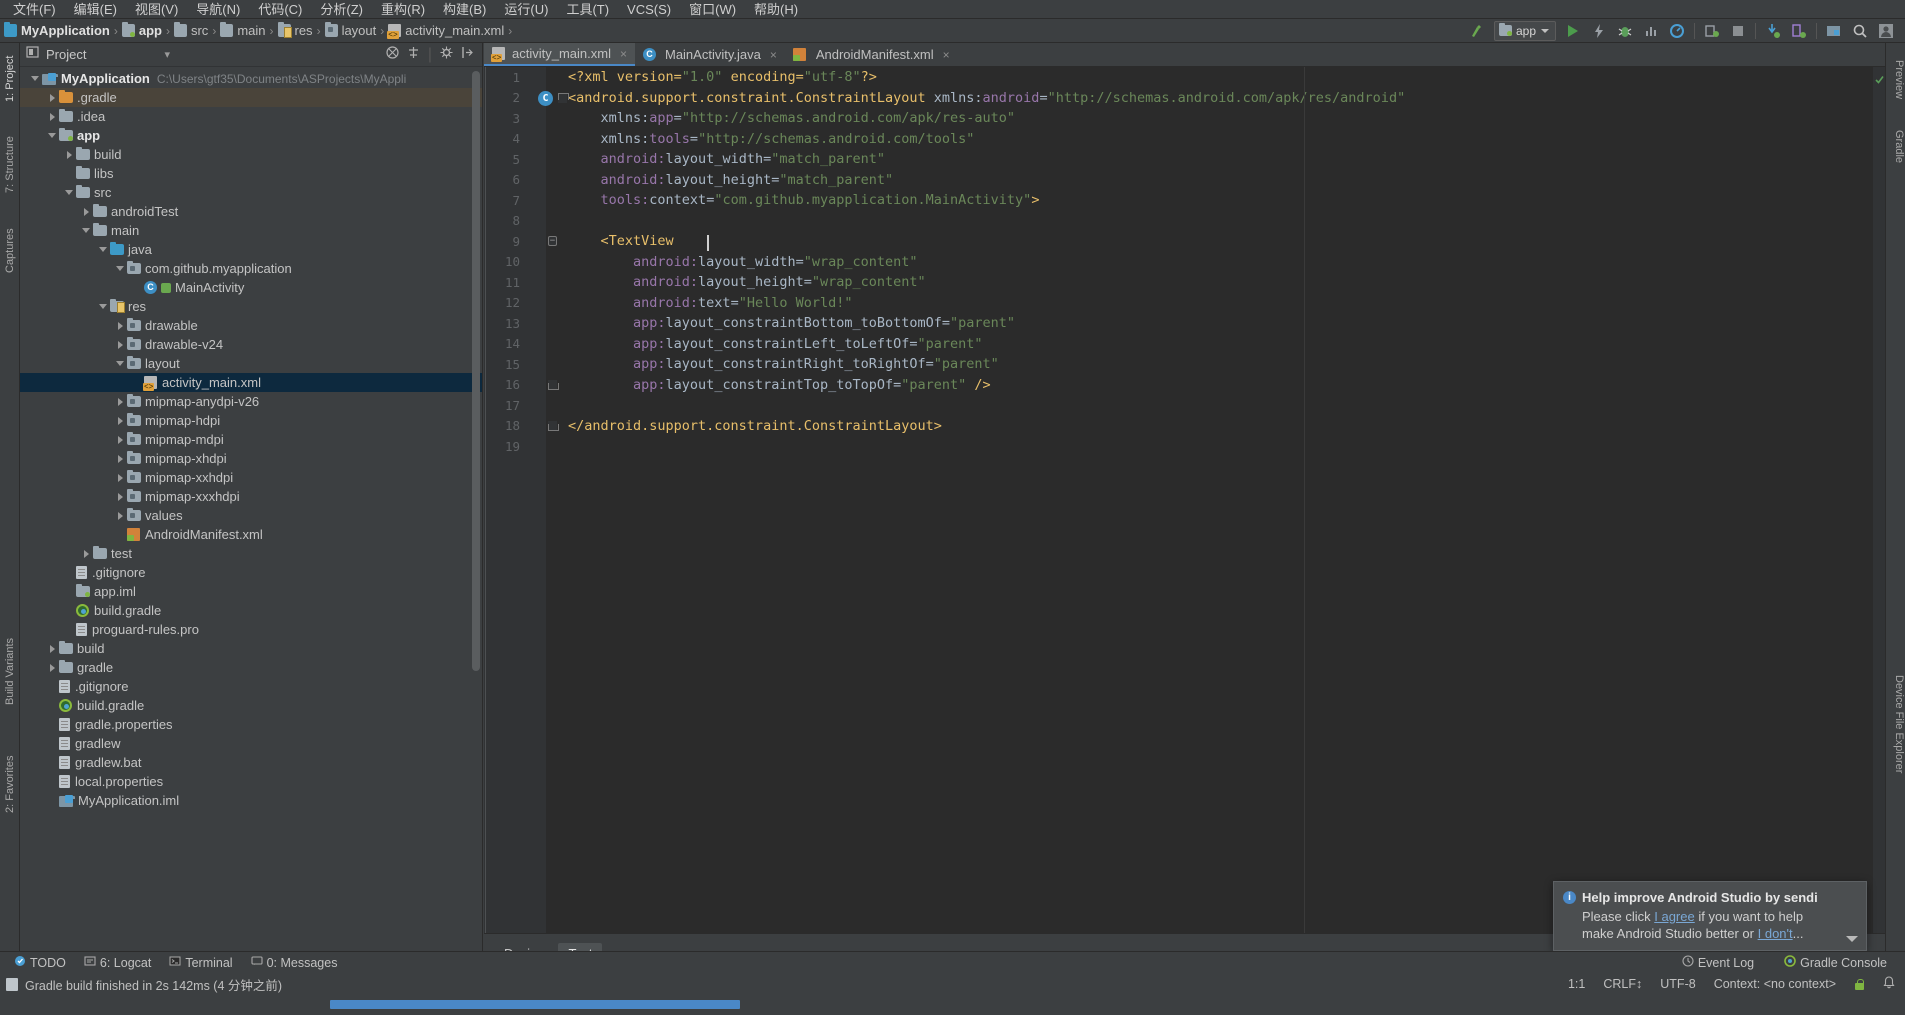 Image resolution: width=1905 pixels, height=1015 pixels. What do you see at coordinates (10, 671) in the screenshot?
I see `rail-item-build-variants: Build Variants` at bounding box center [10, 671].